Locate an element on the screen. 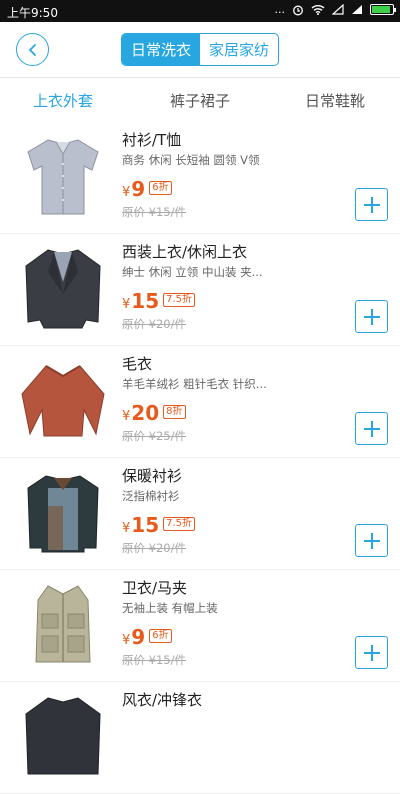  segment-daily-laundry: 日常洗衣 is located at coordinates (161, 49).